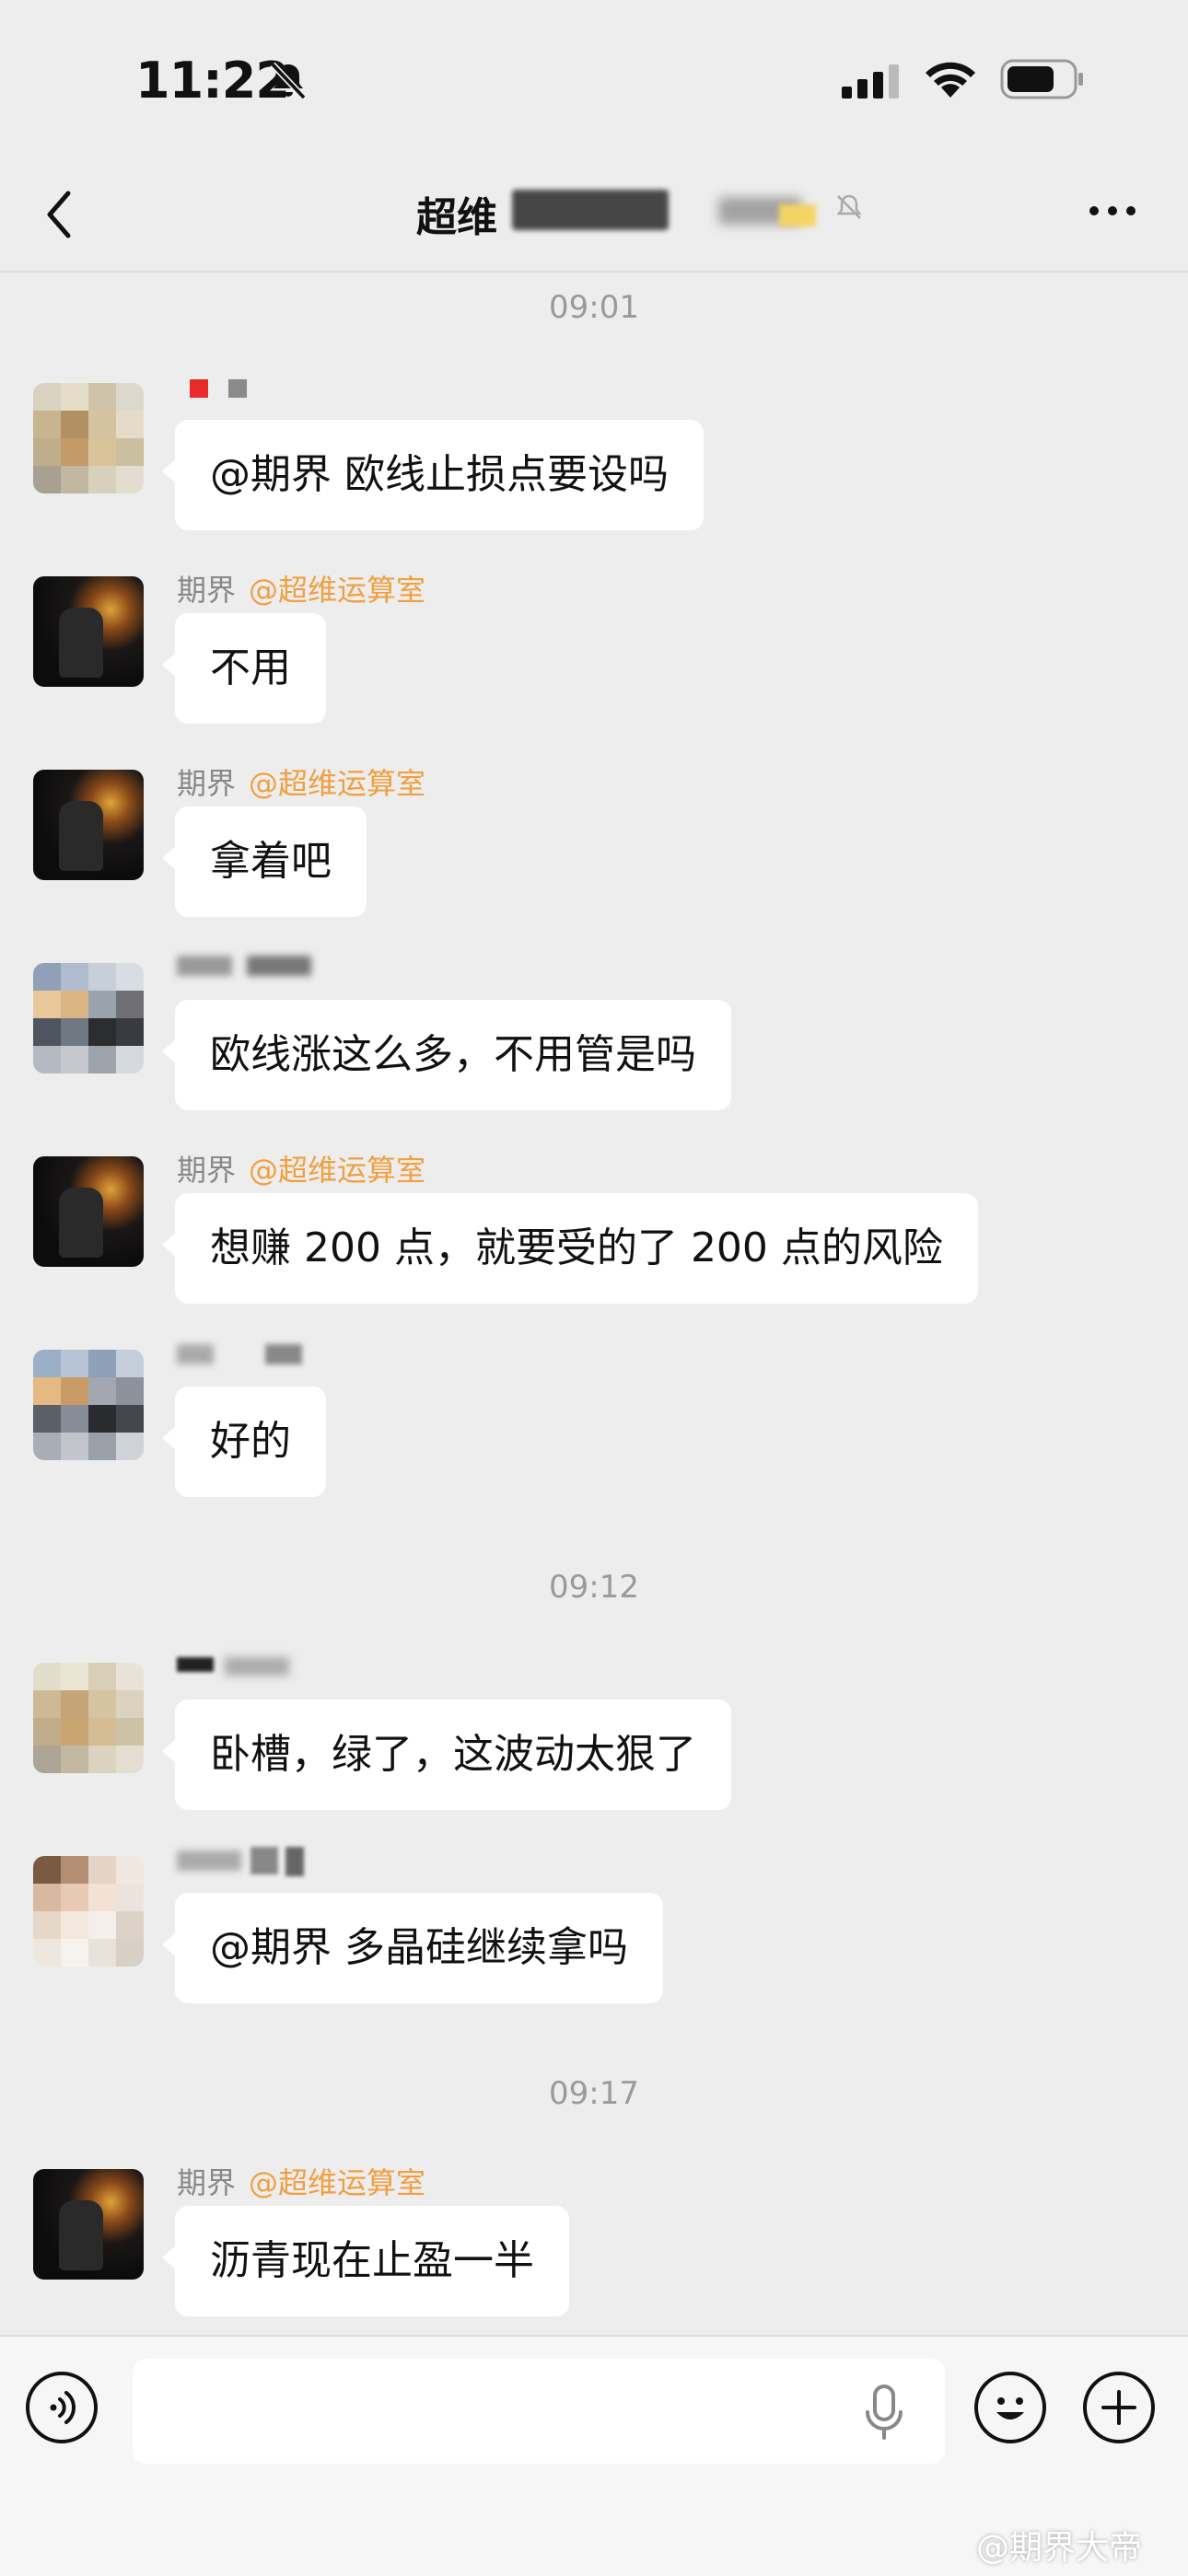 The width and height of the screenshot is (1188, 2576). I want to click on timestamp: 09:12, so click(594, 1587).